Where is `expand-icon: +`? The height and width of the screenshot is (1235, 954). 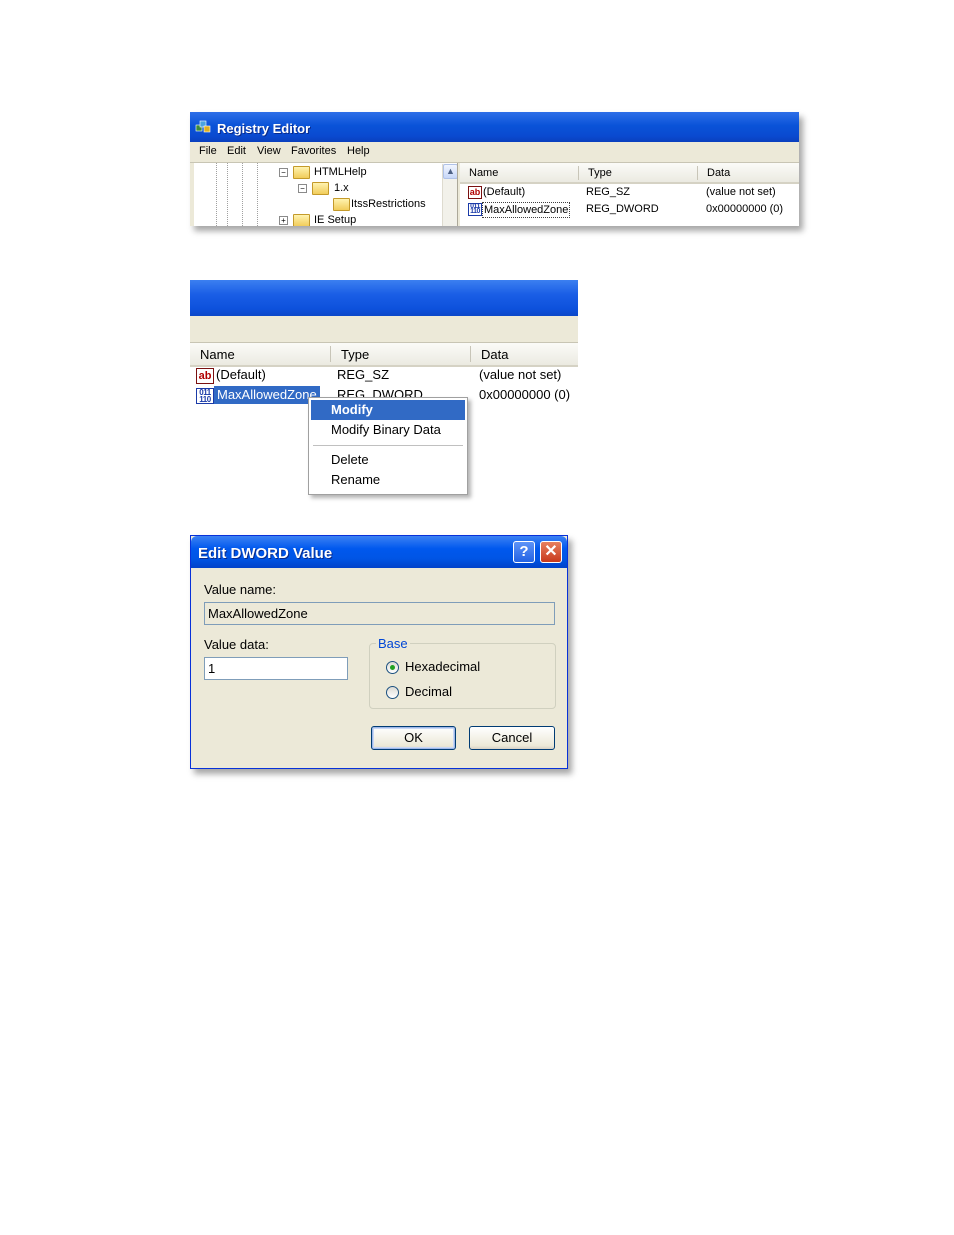 expand-icon: + is located at coordinates (283, 220).